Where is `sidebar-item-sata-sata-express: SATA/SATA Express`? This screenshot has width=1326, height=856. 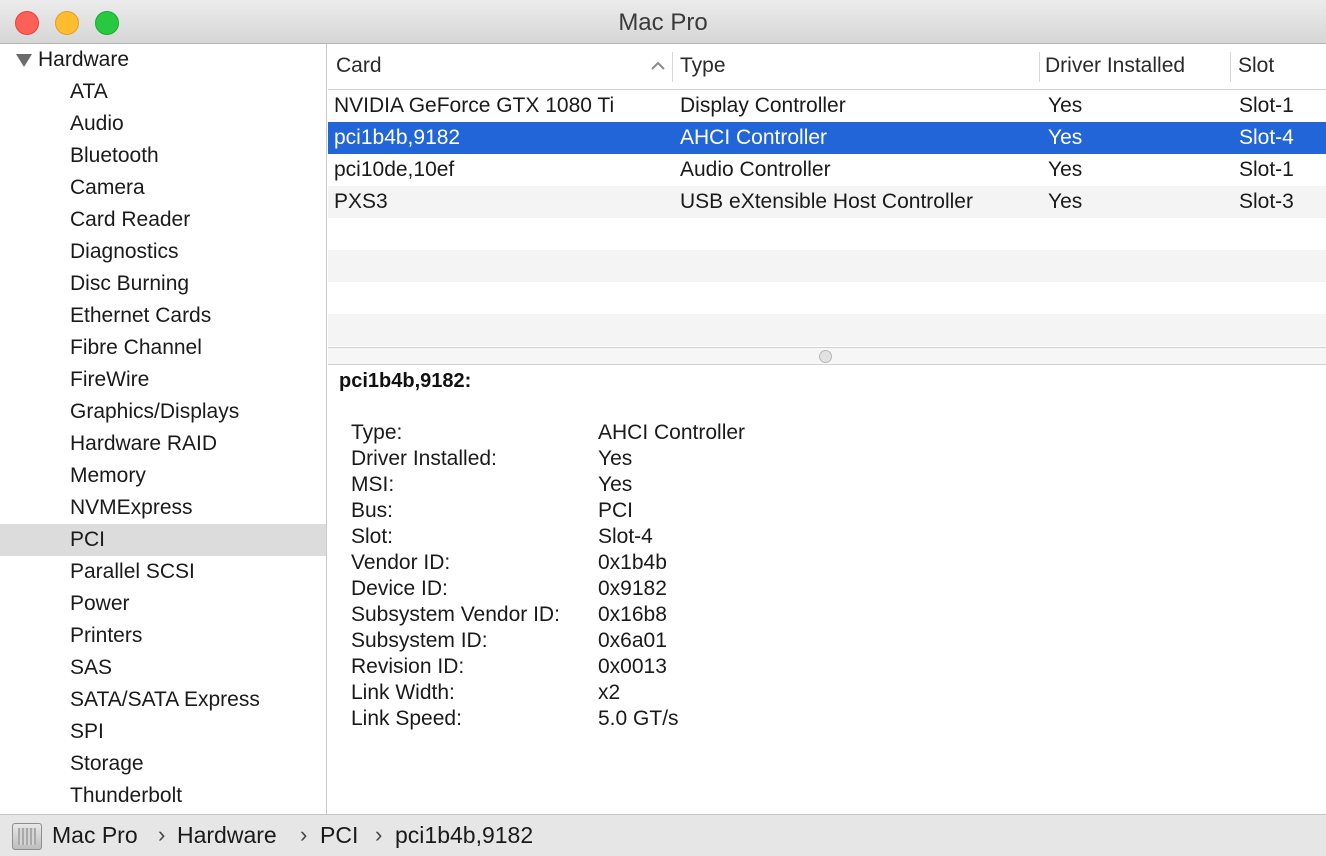
sidebar-item-sata-sata-express: SATA/SATA Express is located at coordinates (163, 700).